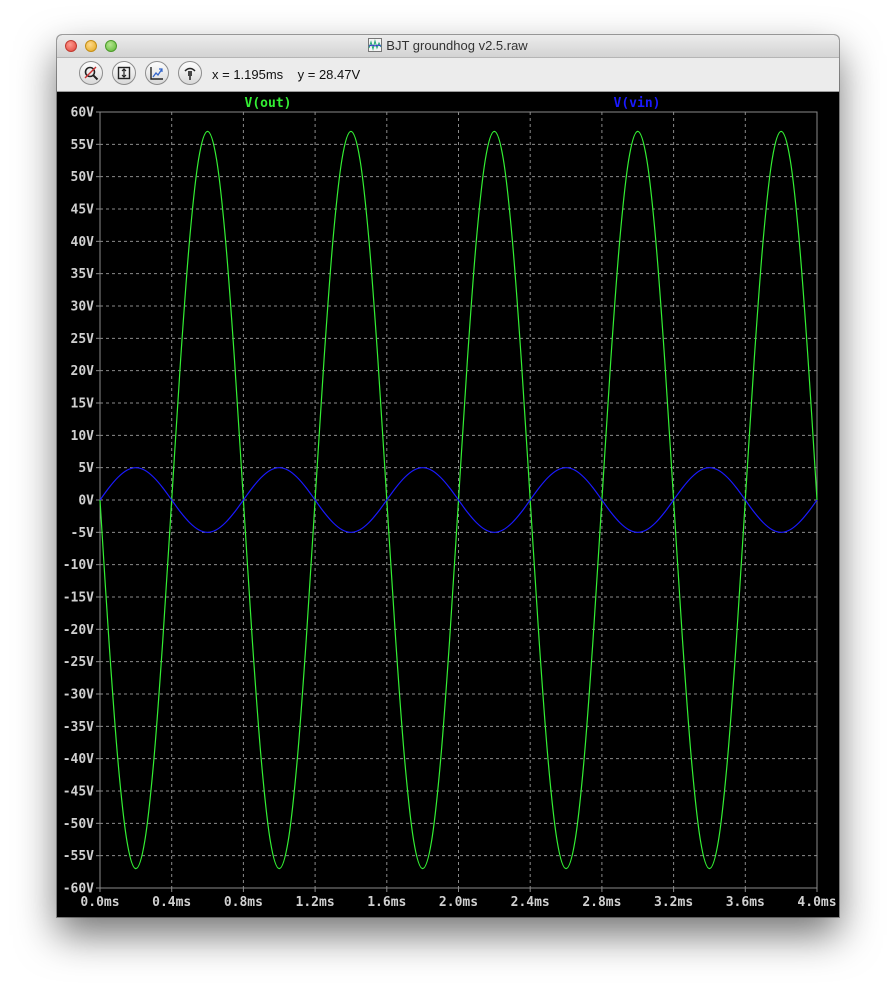  What do you see at coordinates (816, 902) in the screenshot?
I see `x-tick-label: 4.0ms` at bounding box center [816, 902].